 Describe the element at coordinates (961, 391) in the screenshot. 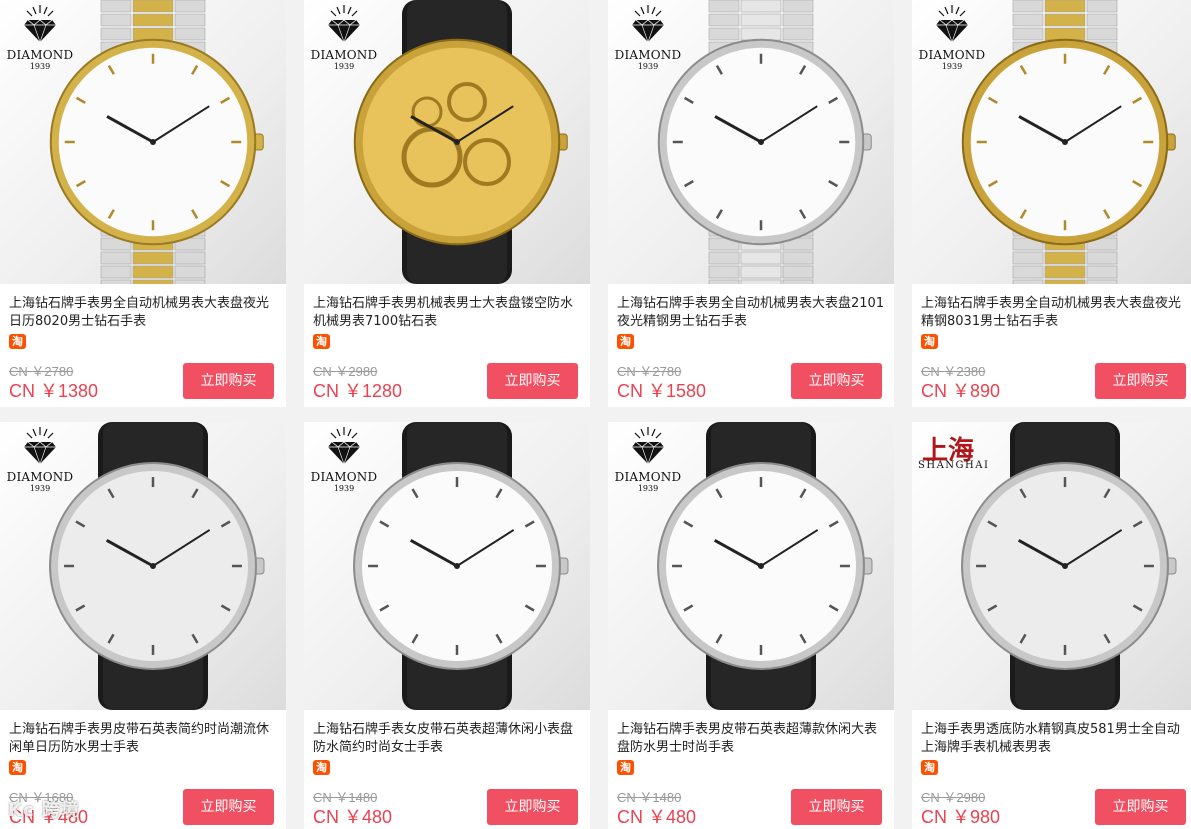

I see `sale-price: CN ￥890` at that location.